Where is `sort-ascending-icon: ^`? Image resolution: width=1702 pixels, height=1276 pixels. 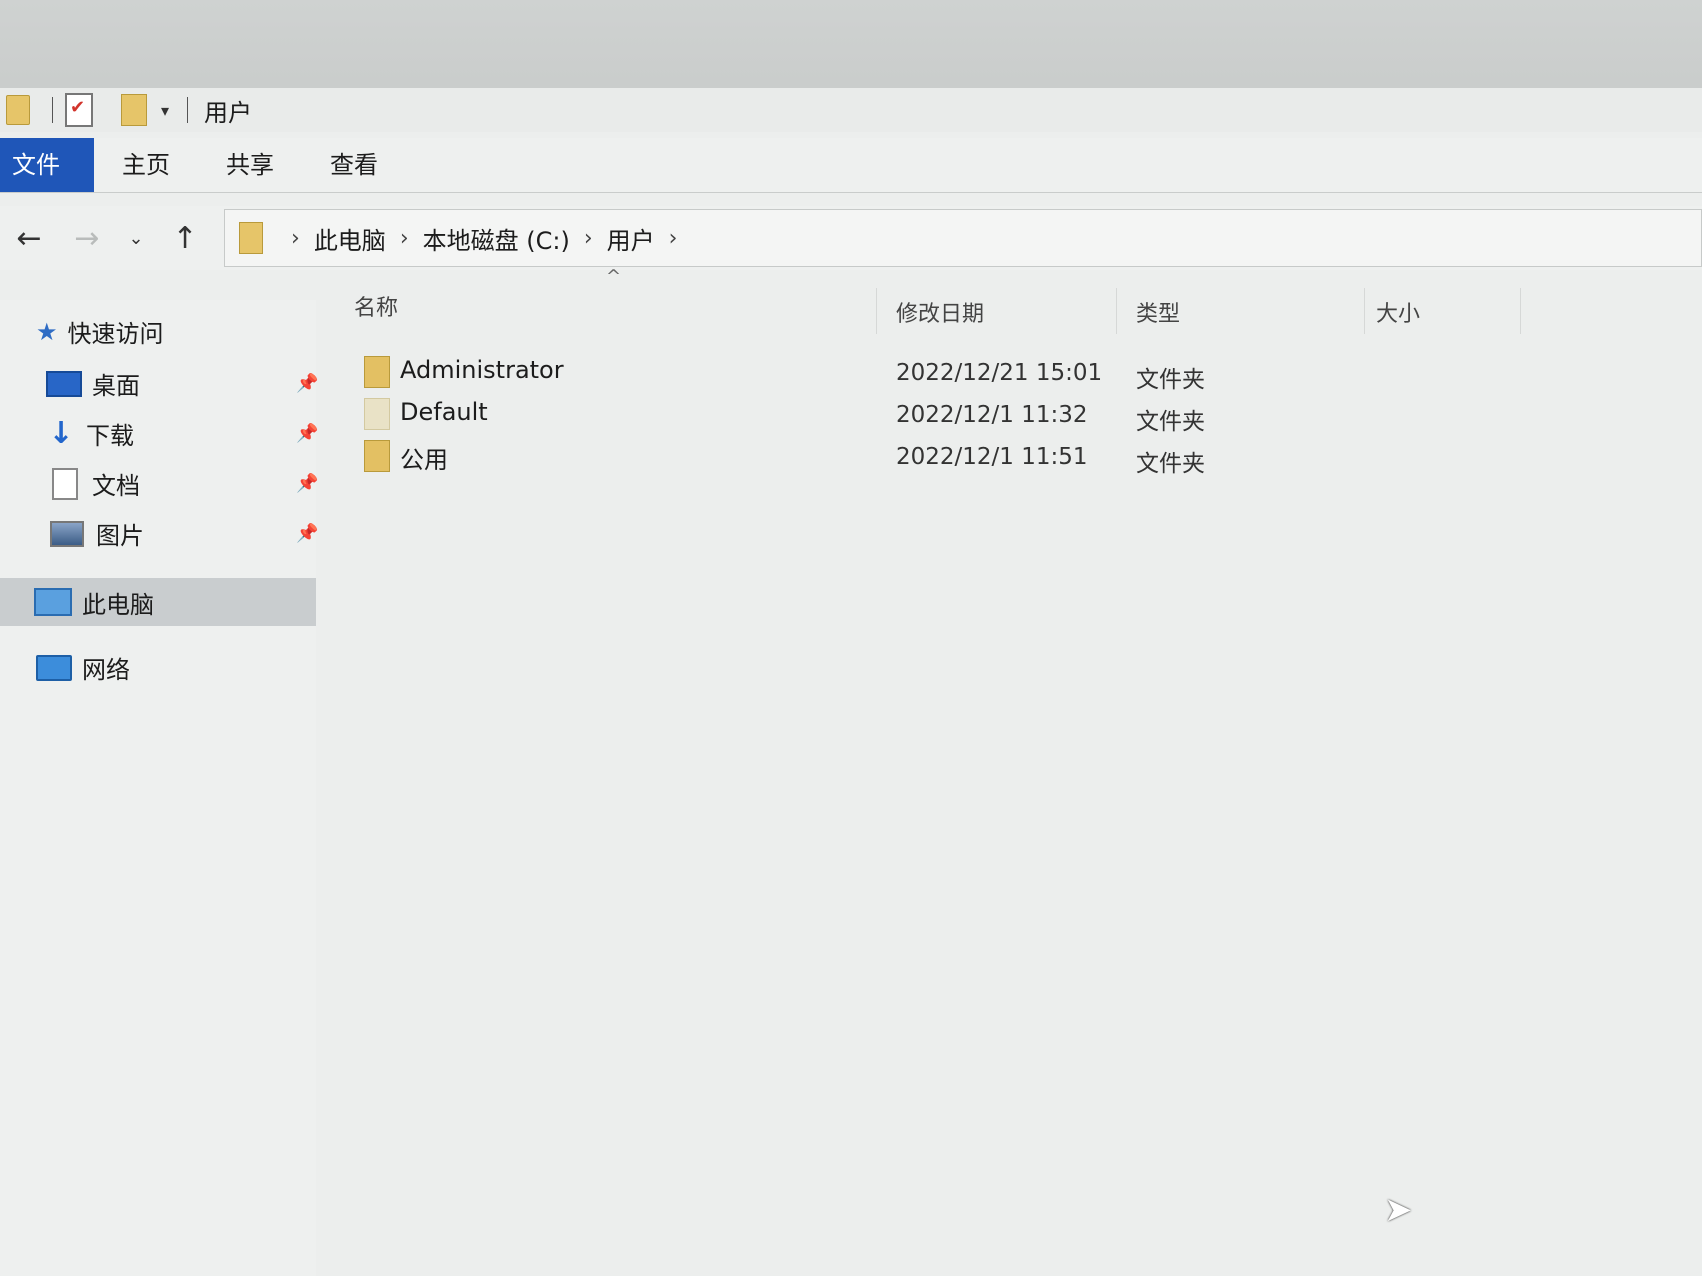 sort-ascending-icon: ^ is located at coordinates (614, 276).